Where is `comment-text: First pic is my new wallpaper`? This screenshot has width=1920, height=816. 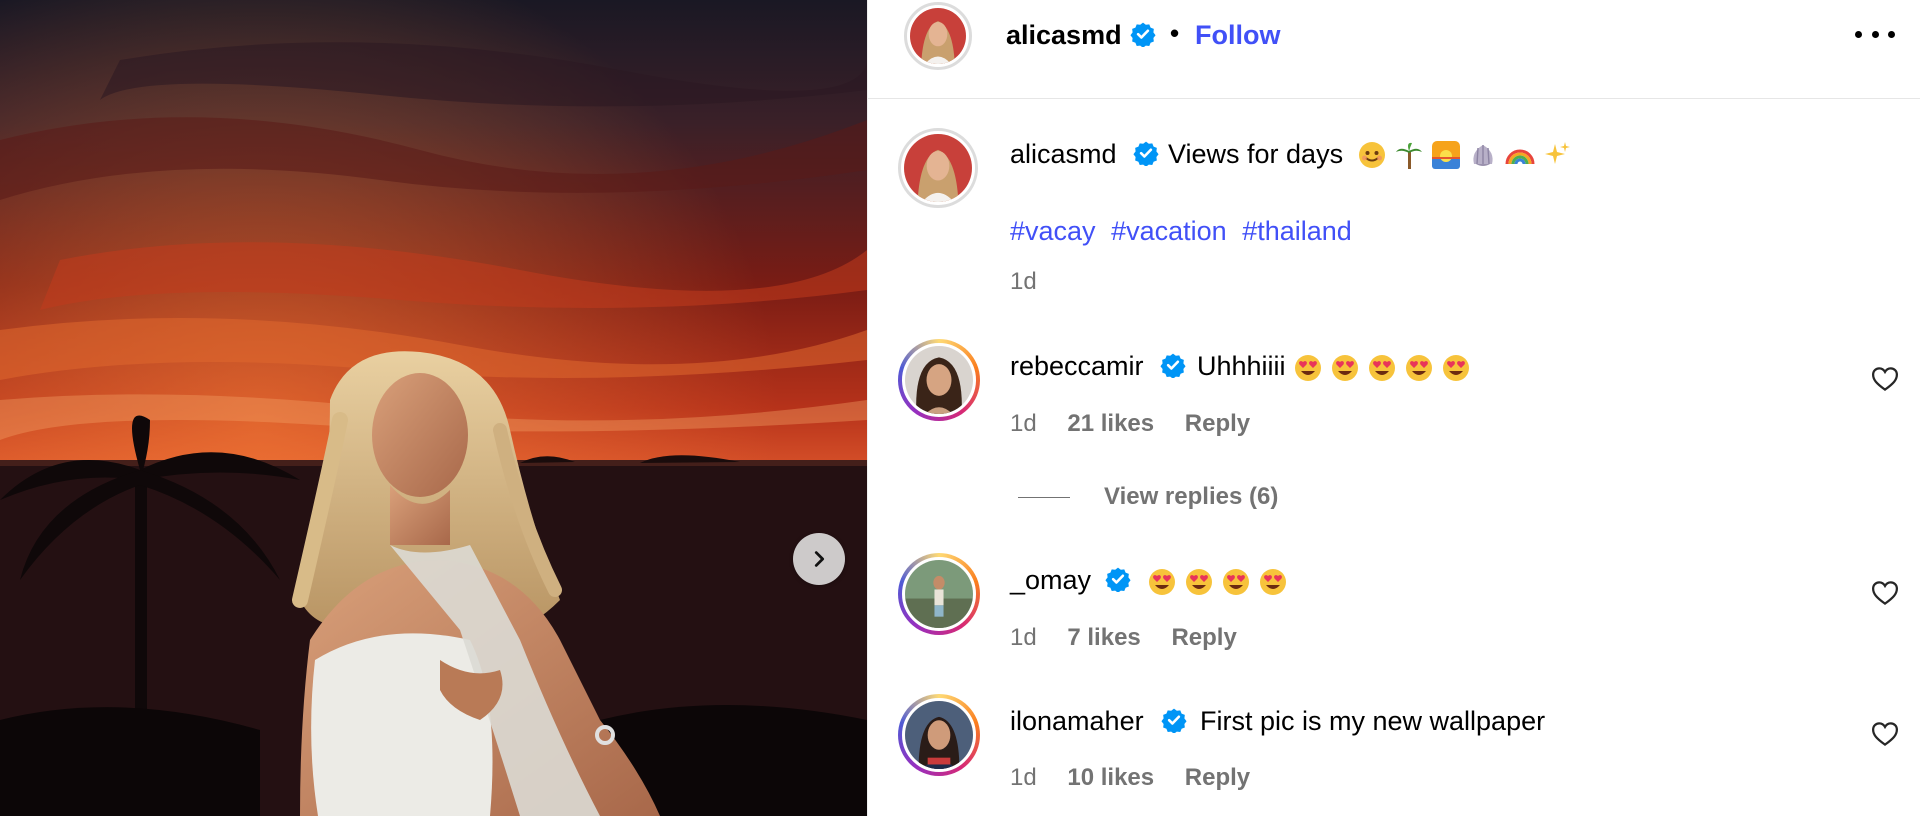
comment-text: First pic is my new wallpaper is located at coordinates (1373, 721).